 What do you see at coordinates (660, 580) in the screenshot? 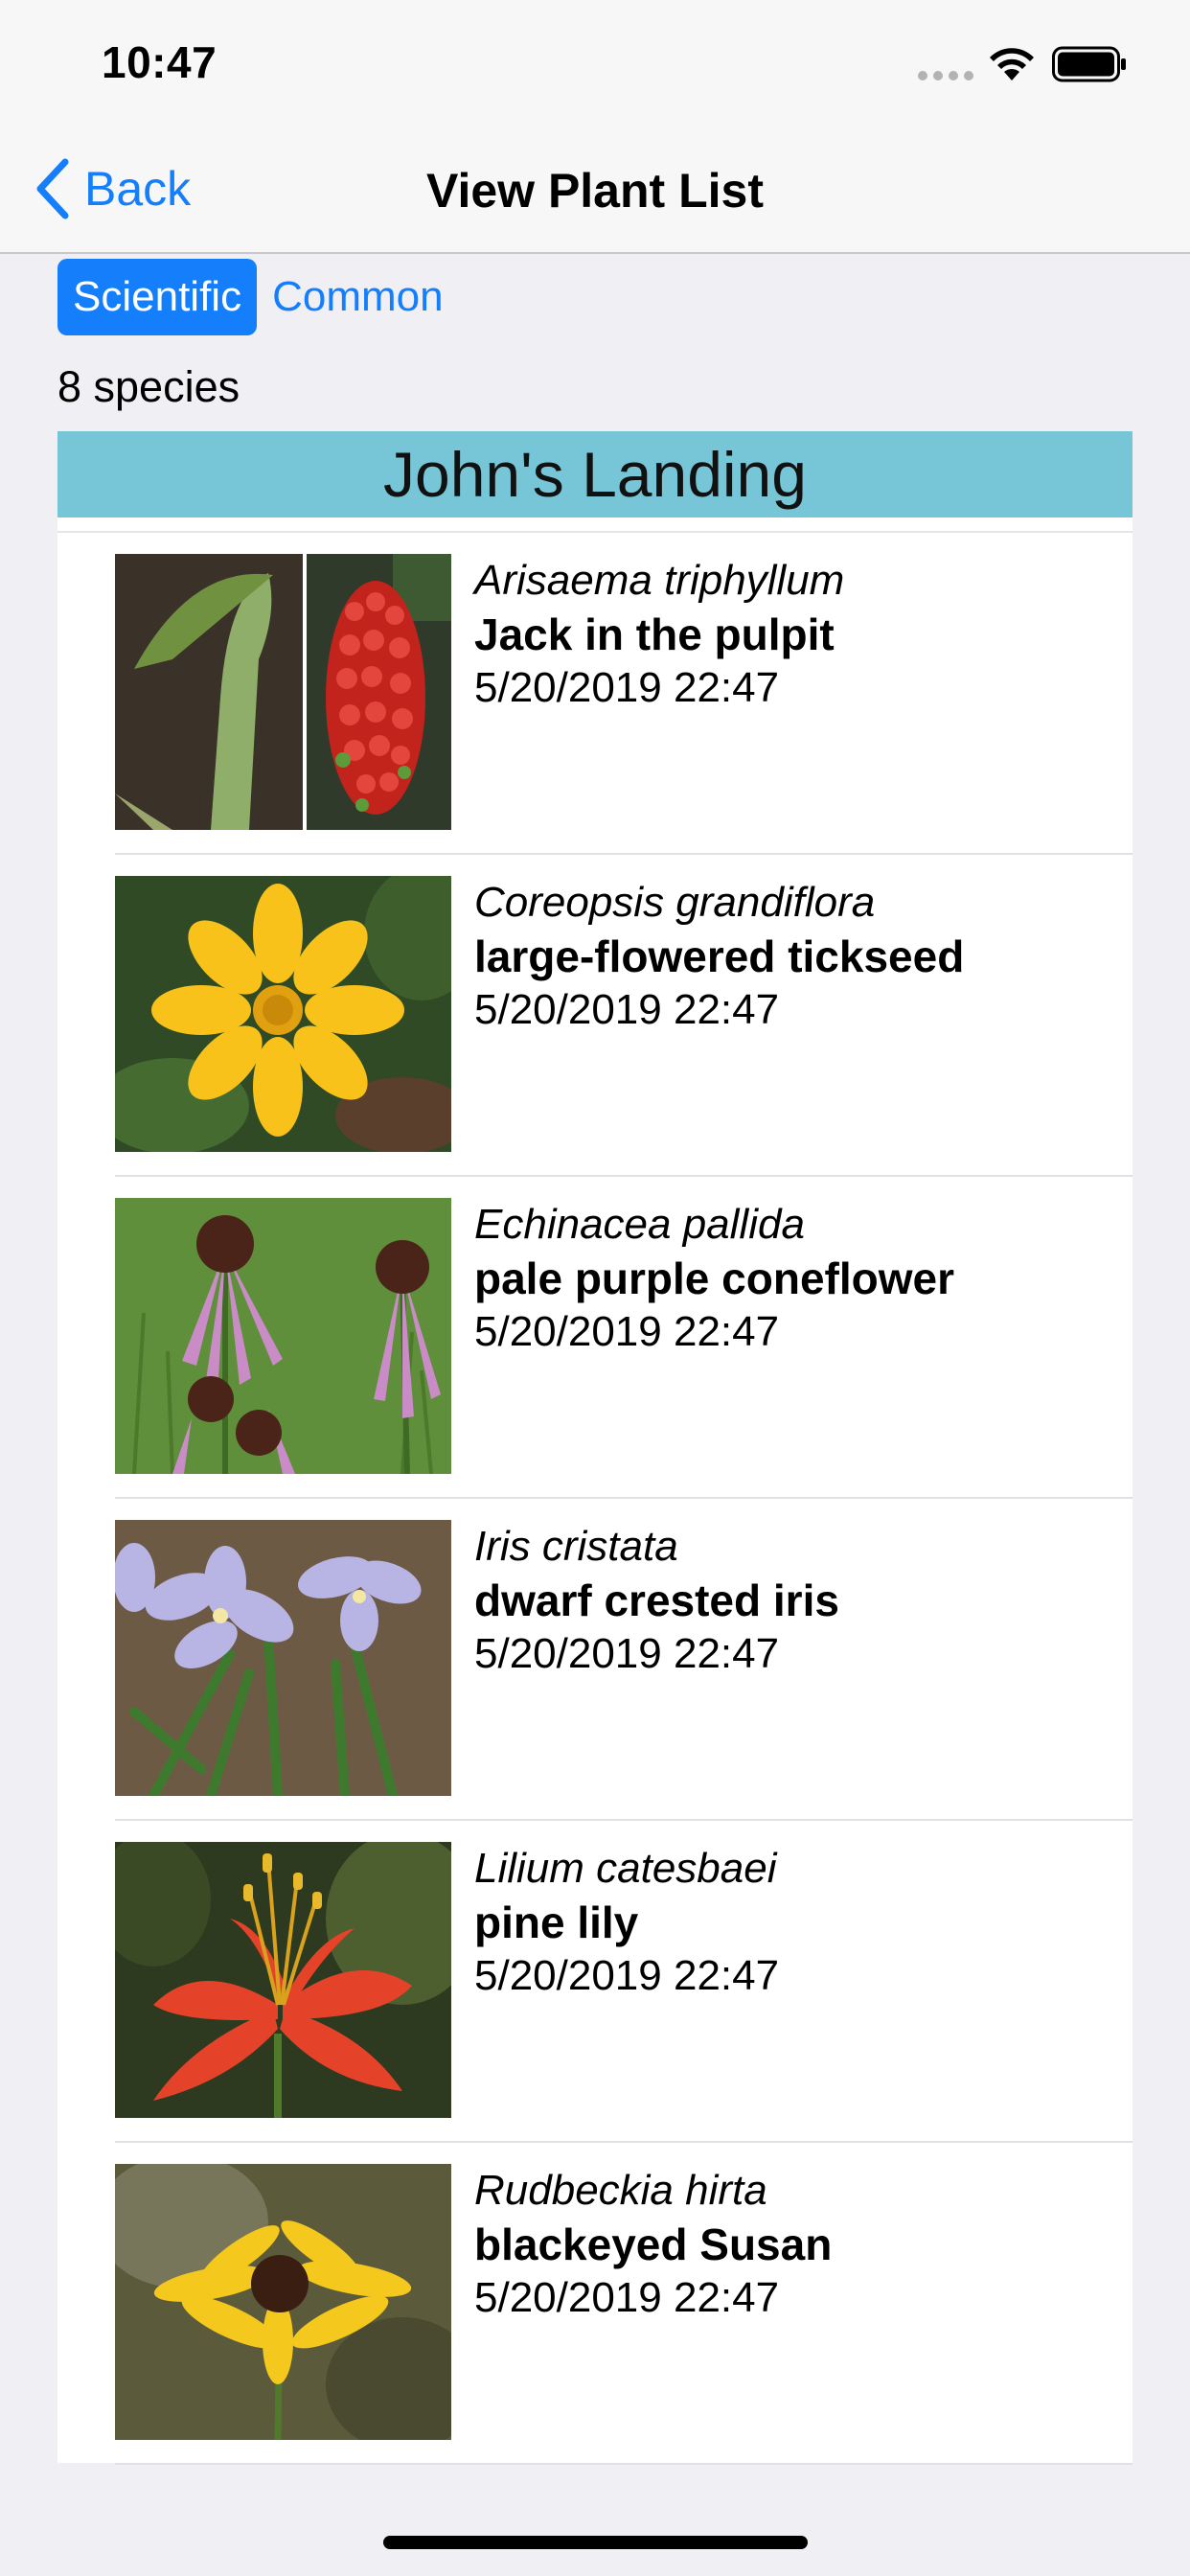
I see `scientific-name: Arisaema triphyllum` at bounding box center [660, 580].